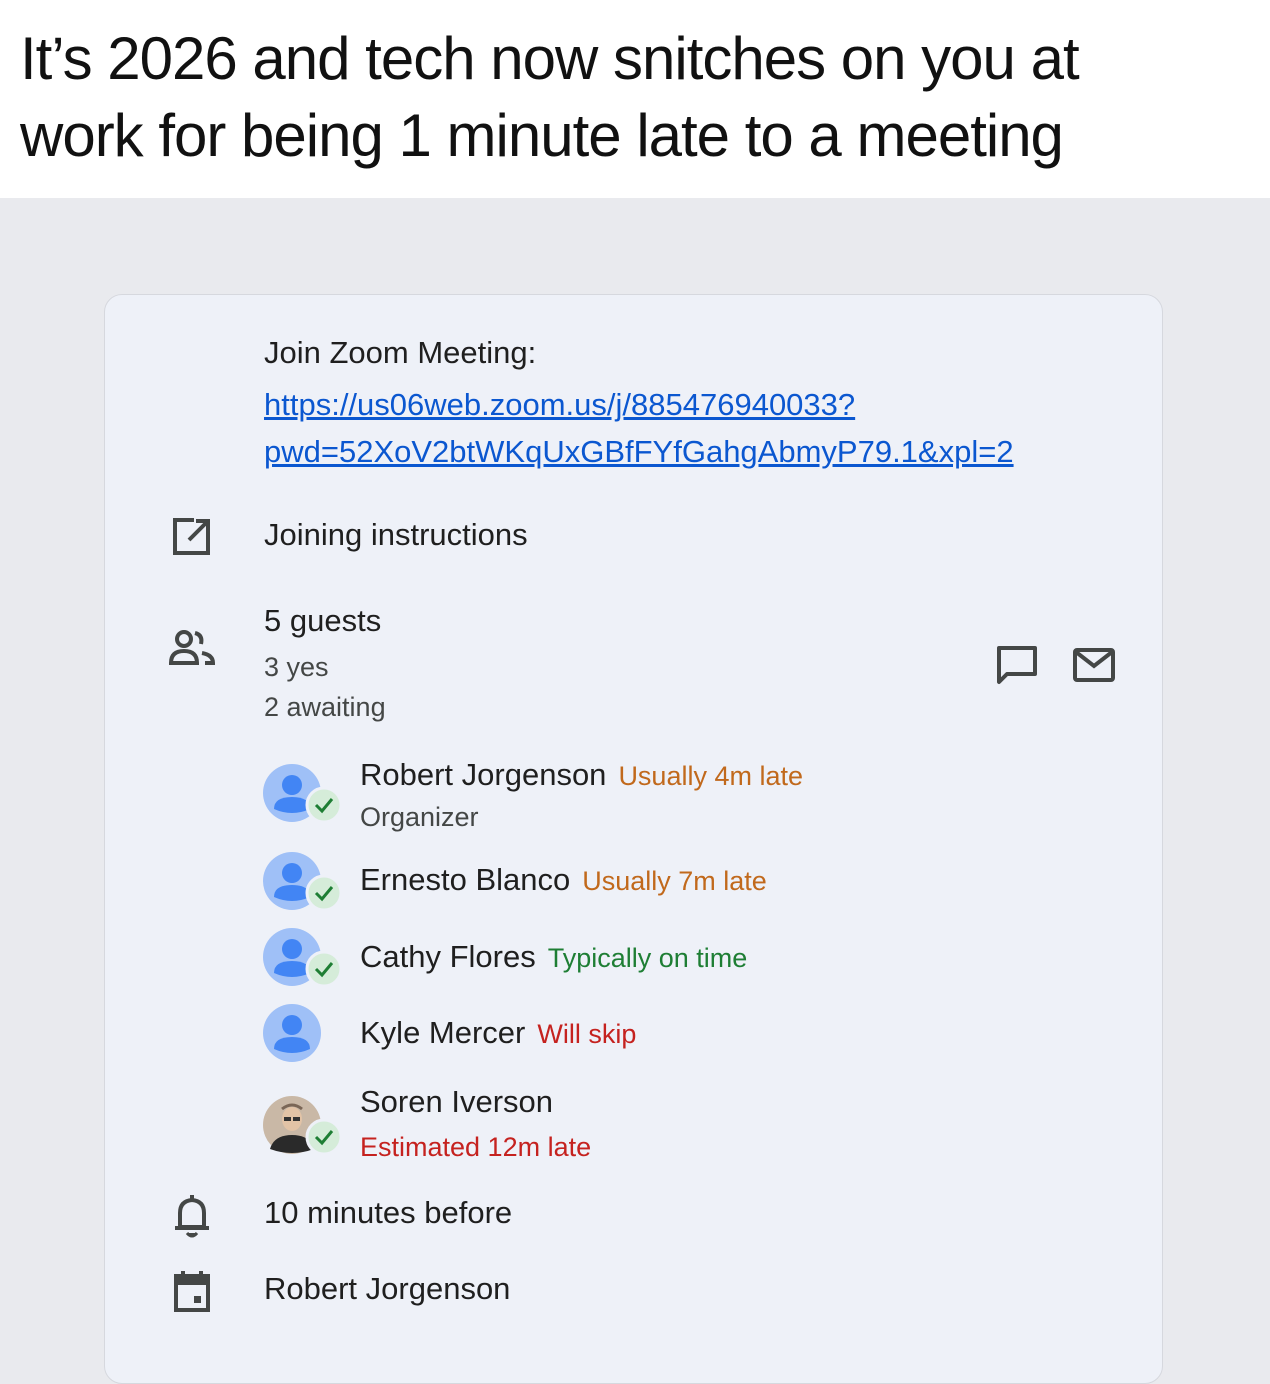 This screenshot has width=1270, height=1384. What do you see at coordinates (192, 1291) in the screenshot?
I see `calendar-icon` at bounding box center [192, 1291].